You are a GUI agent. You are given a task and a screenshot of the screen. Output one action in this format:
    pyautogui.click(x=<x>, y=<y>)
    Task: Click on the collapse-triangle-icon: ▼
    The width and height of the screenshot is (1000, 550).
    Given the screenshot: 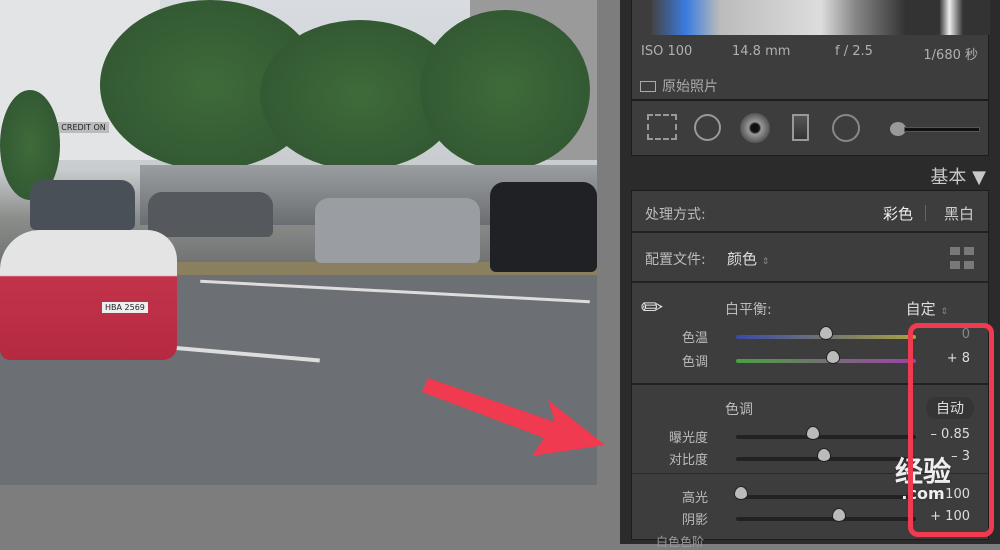 What is the action you would take?
    pyautogui.click(x=979, y=177)
    